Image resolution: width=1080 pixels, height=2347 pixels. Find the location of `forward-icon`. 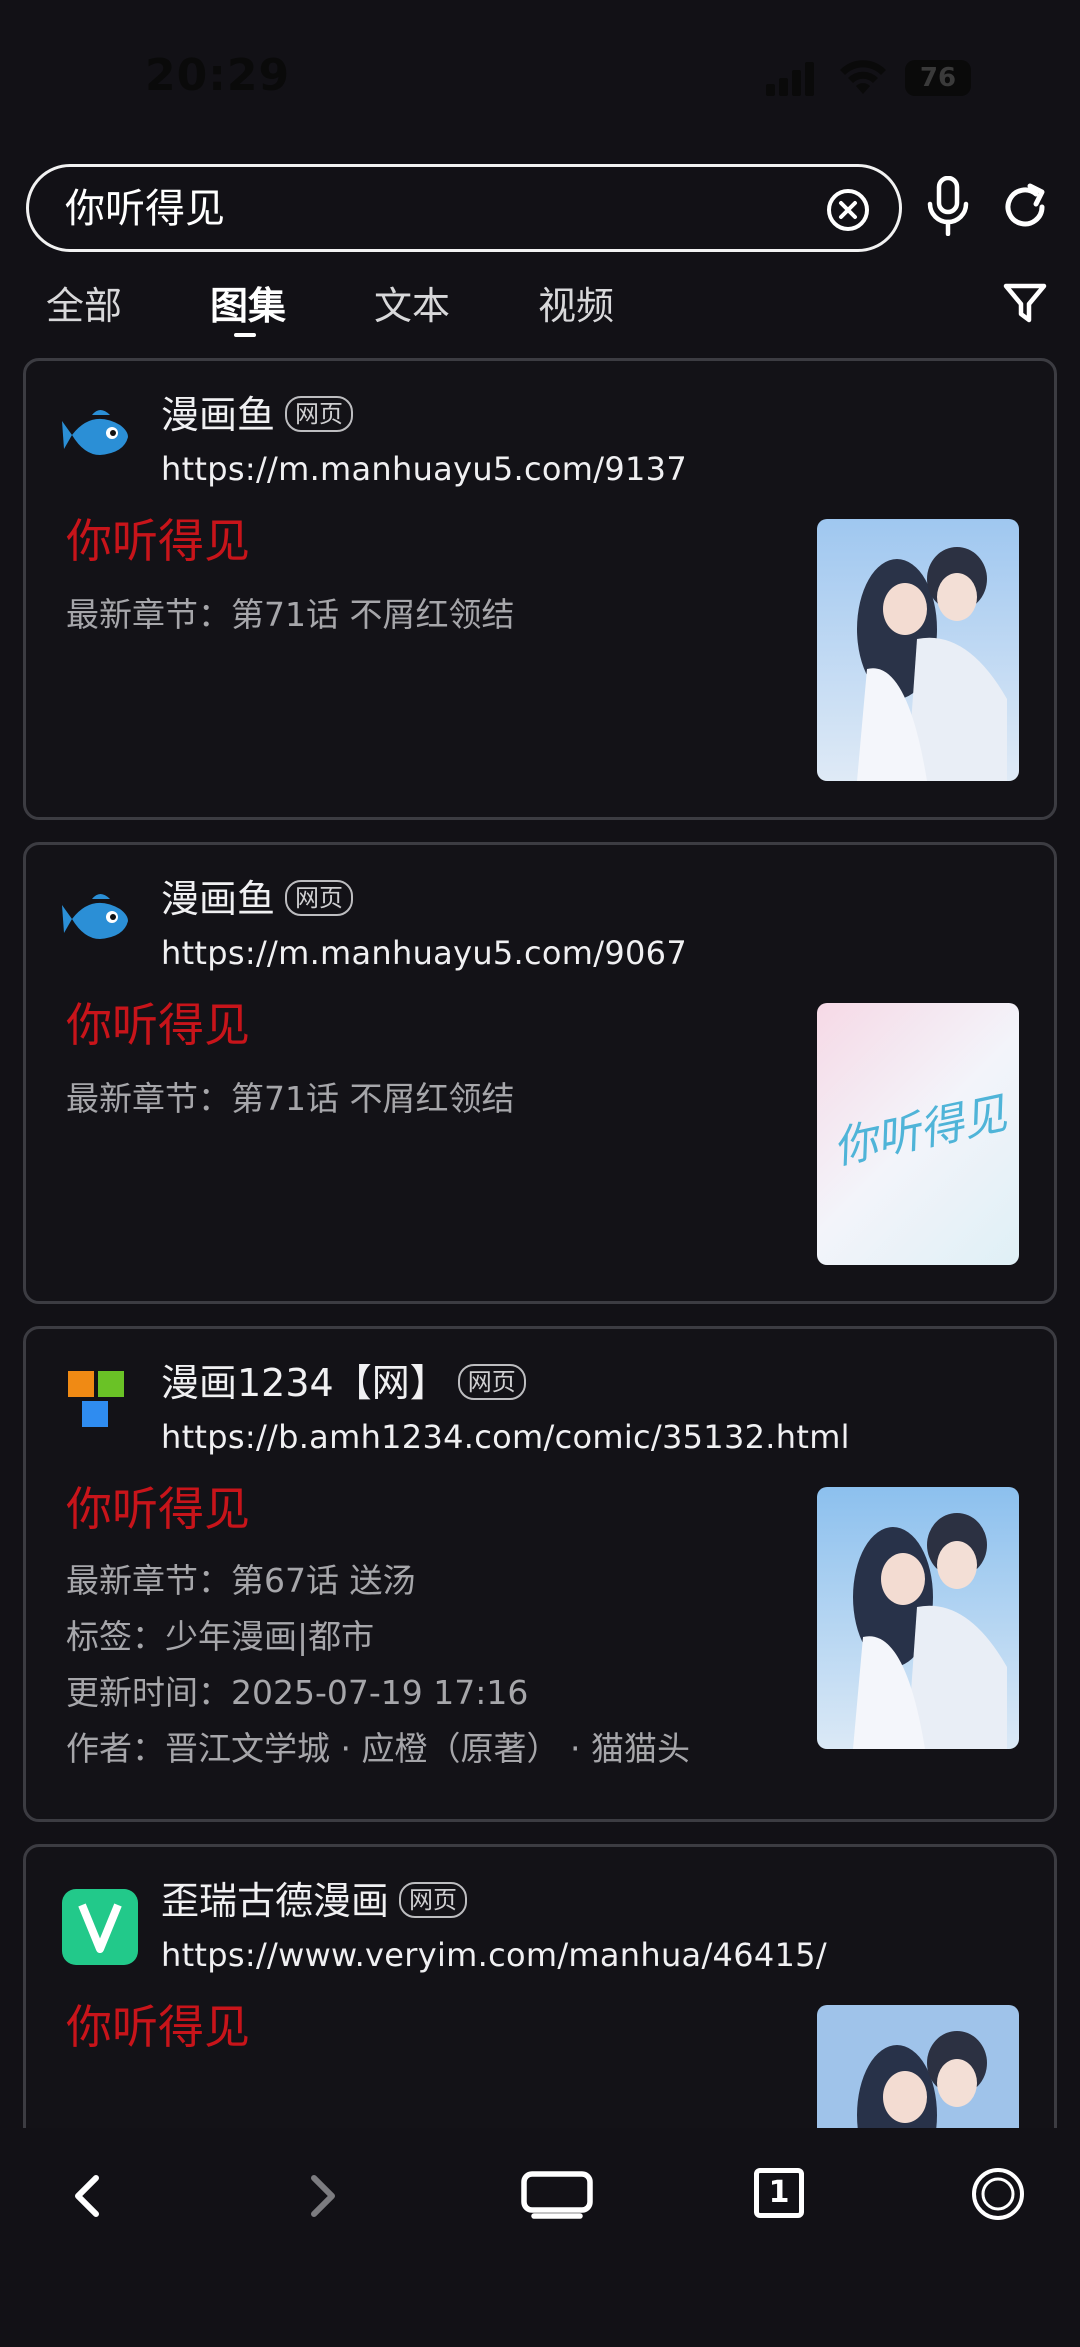

forward-icon is located at coordinates (322, 2196).